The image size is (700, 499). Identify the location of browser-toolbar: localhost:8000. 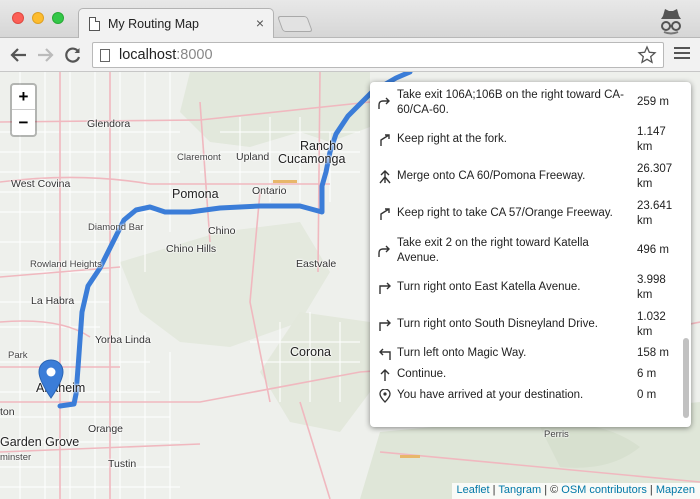
(350, 55).